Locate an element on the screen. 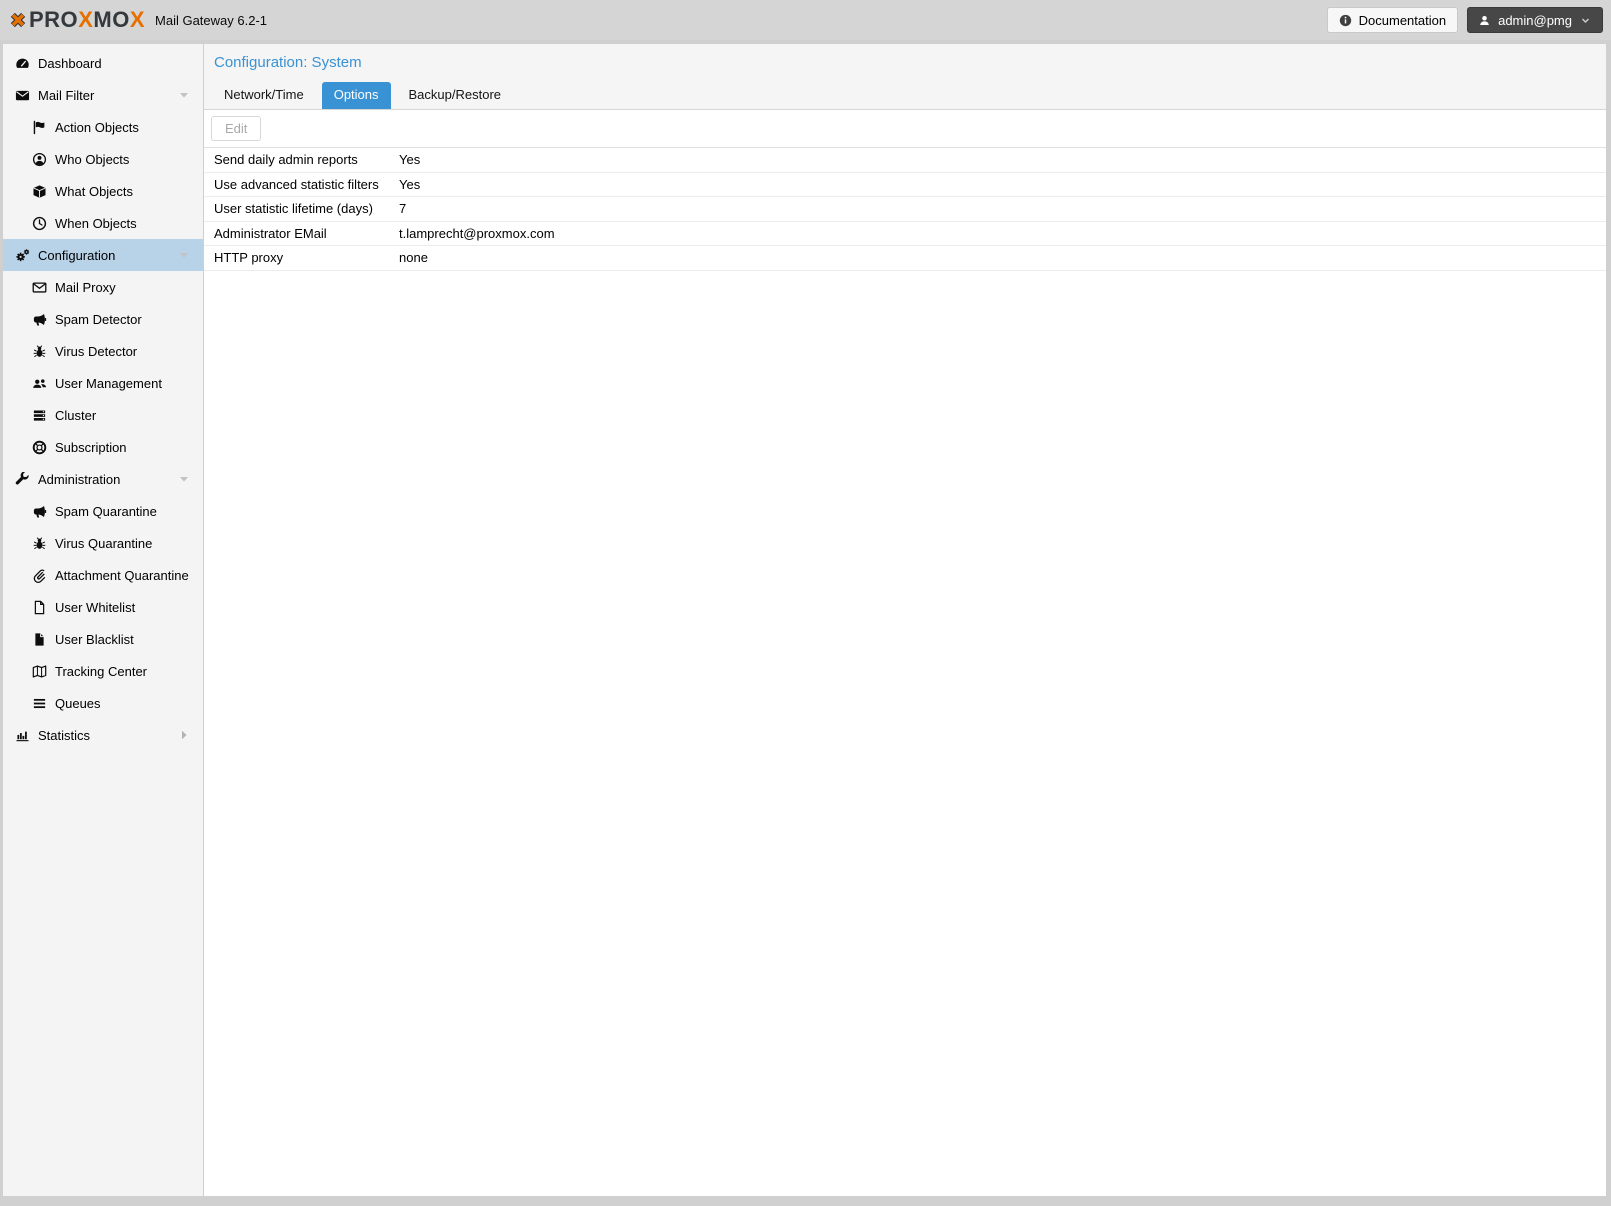  cube-icon is located at coordinates (39, 191).